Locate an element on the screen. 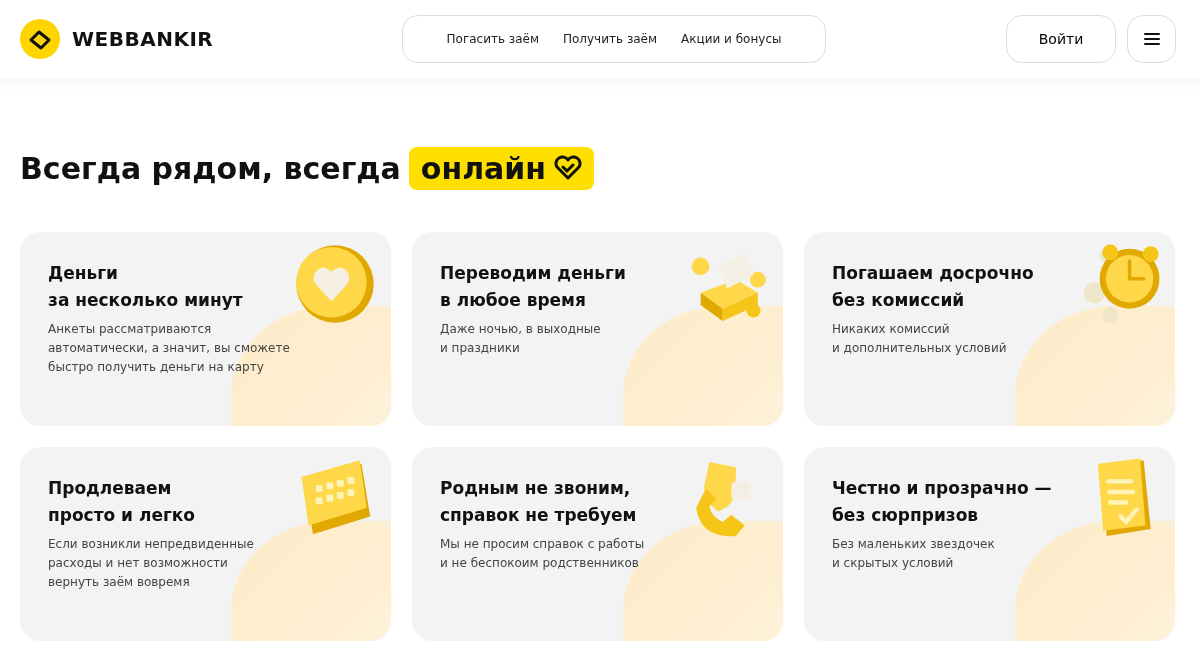 This screenshot has height=660, width=1200. card-description: Никаких комиссий и дополнительных условий is located at coordinates (919, 339).